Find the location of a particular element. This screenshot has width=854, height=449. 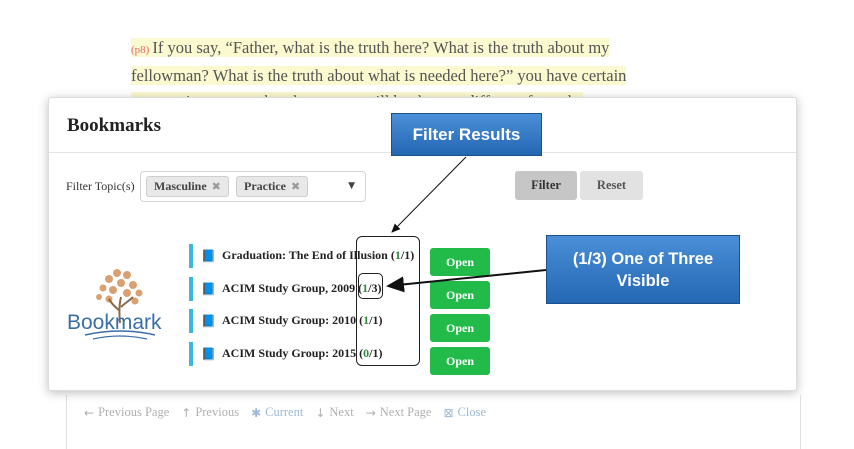

arrow-left-icon: ← is located at coordinates (89, 412).